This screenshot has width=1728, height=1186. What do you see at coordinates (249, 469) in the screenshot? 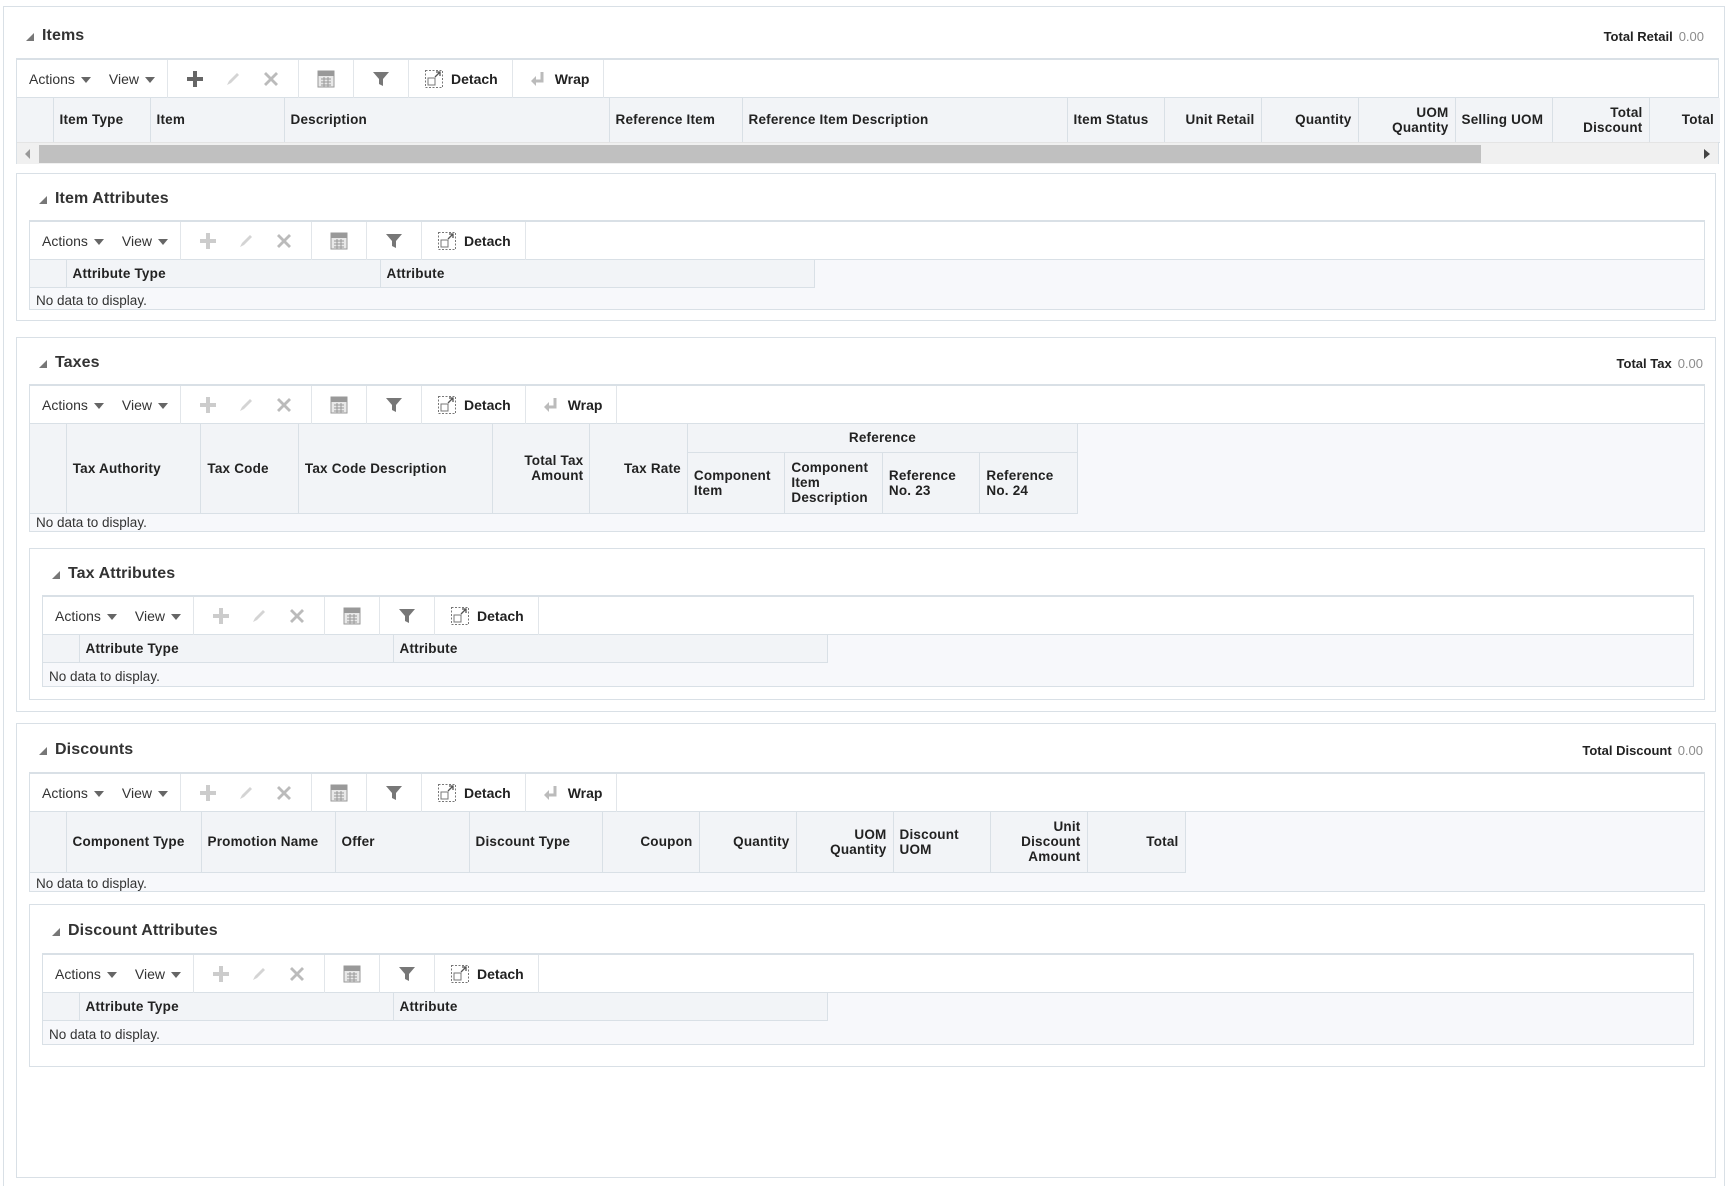
I see `column-header: Tax Code` at bounding box center [249, 469].